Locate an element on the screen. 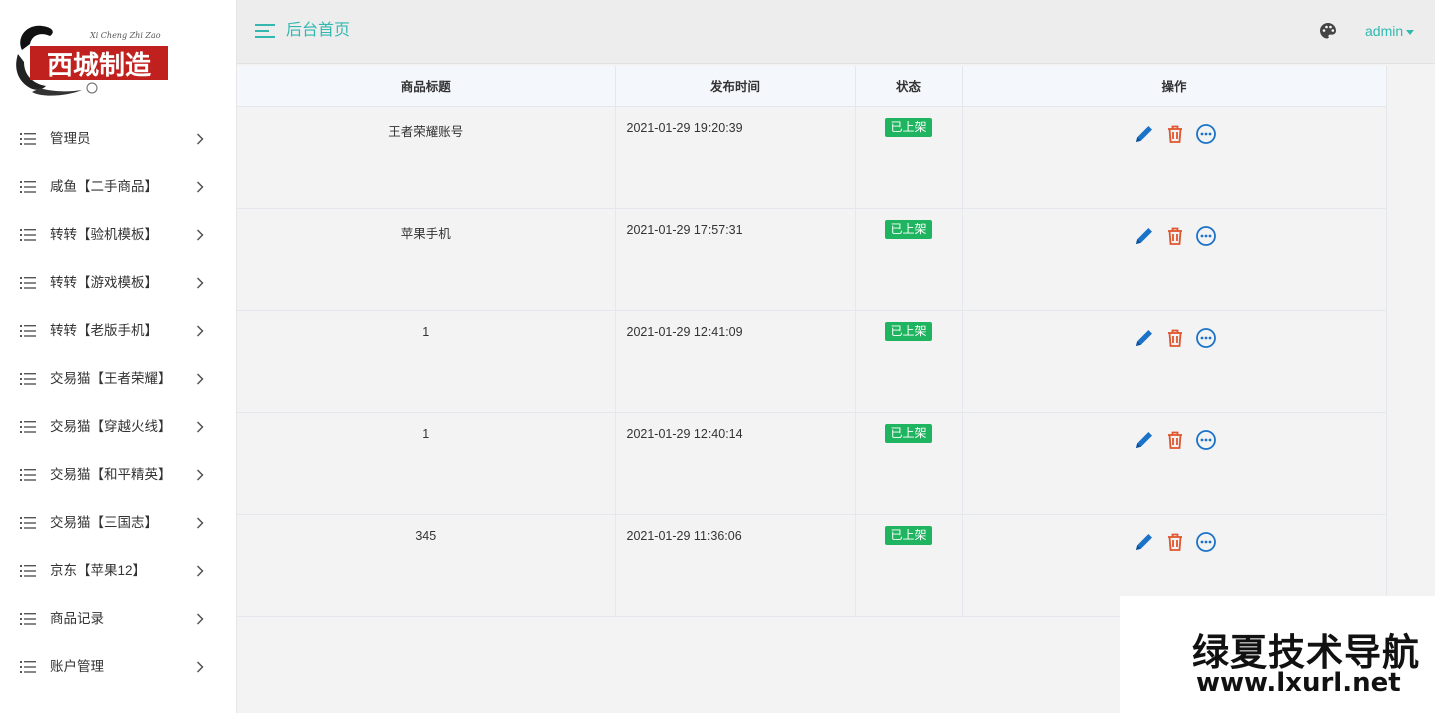  table-row: 王者荣耀账号 2021-01-29 19:20:39 已上架 is located at coordinates (812, 157).